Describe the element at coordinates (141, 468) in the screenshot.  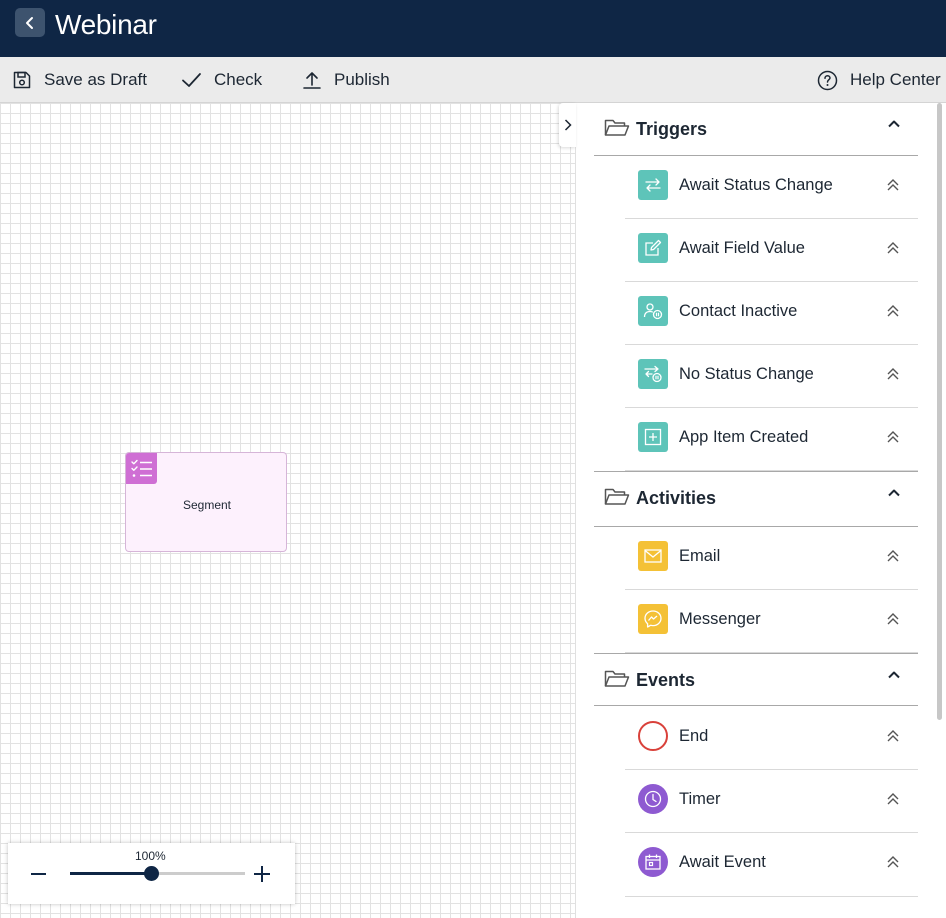
I see `checklist-icon` at that location.